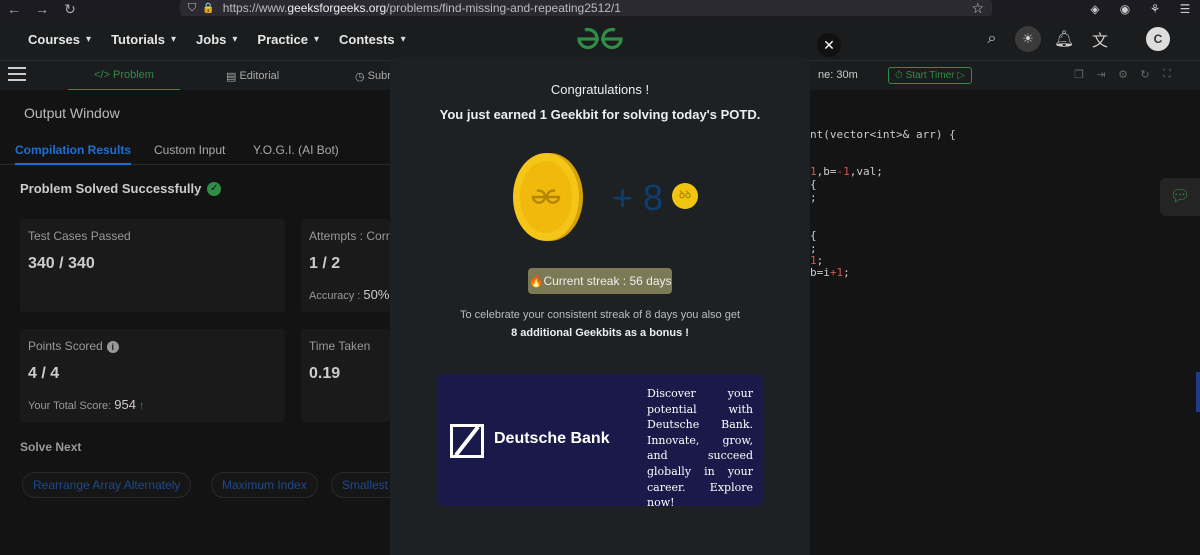  What do you see at coordinates (813, 197) in the screenshot?
I see `code-line: ;` at bounding box center [813, 197].